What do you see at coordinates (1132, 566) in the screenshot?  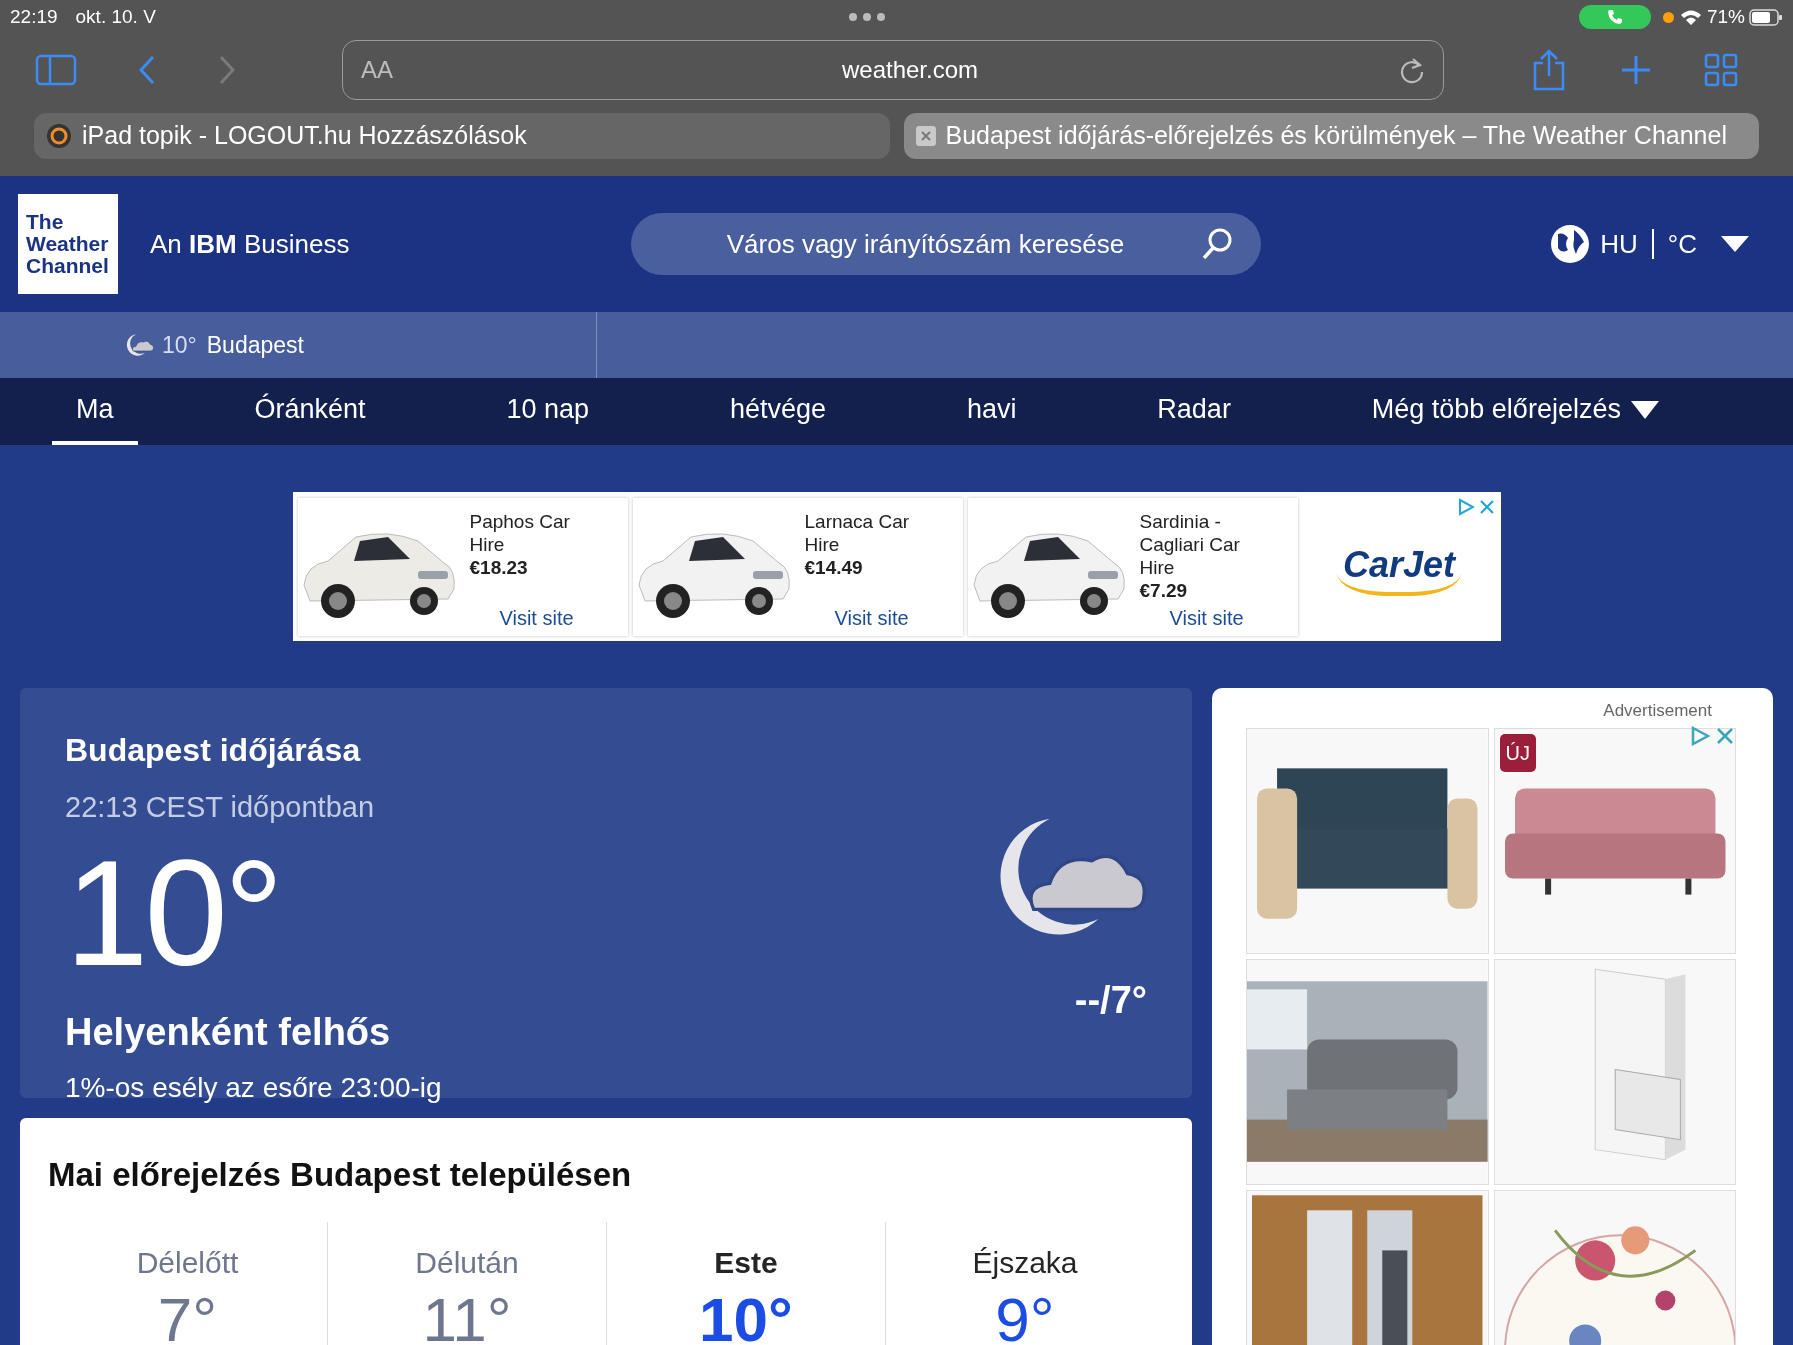 I see `ad-card: Sardinia - Cagliari Car Hire €7.29 Visit site` at bounding box center [1132, 566].